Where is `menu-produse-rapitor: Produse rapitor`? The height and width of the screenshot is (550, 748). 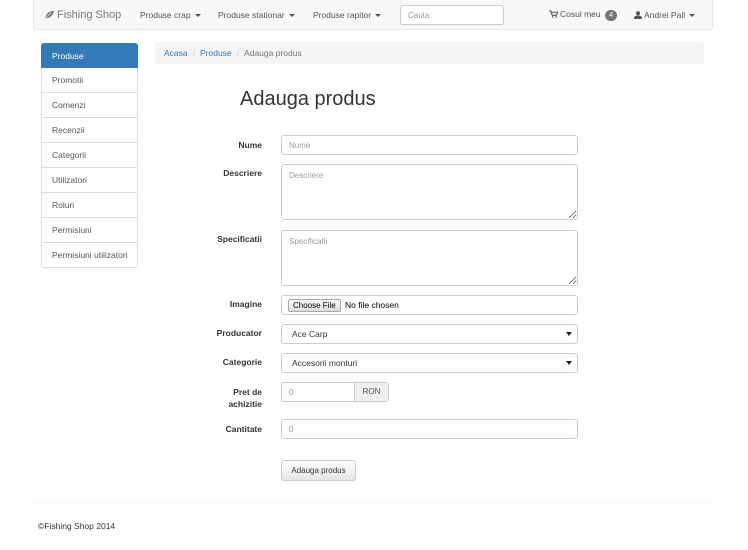
menu-produse-rapitor: Produse rapitor is located at coordinates (347, 15).